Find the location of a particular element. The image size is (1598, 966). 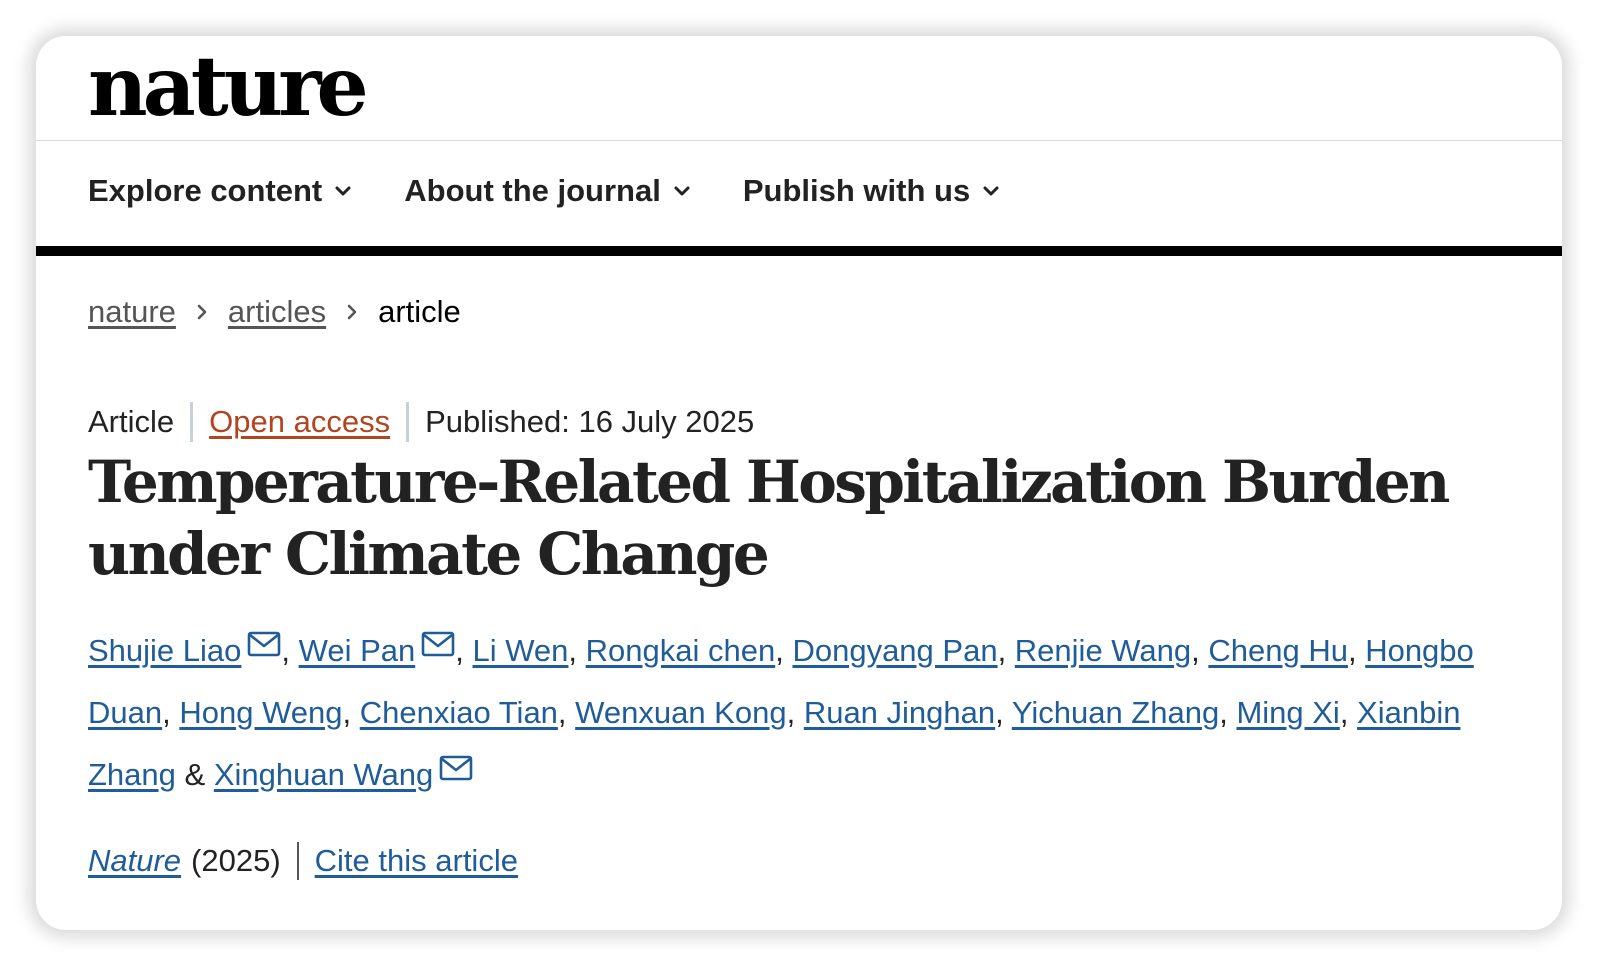

author-link: Yichuan Zhang is located at coordinates (1115, 712).